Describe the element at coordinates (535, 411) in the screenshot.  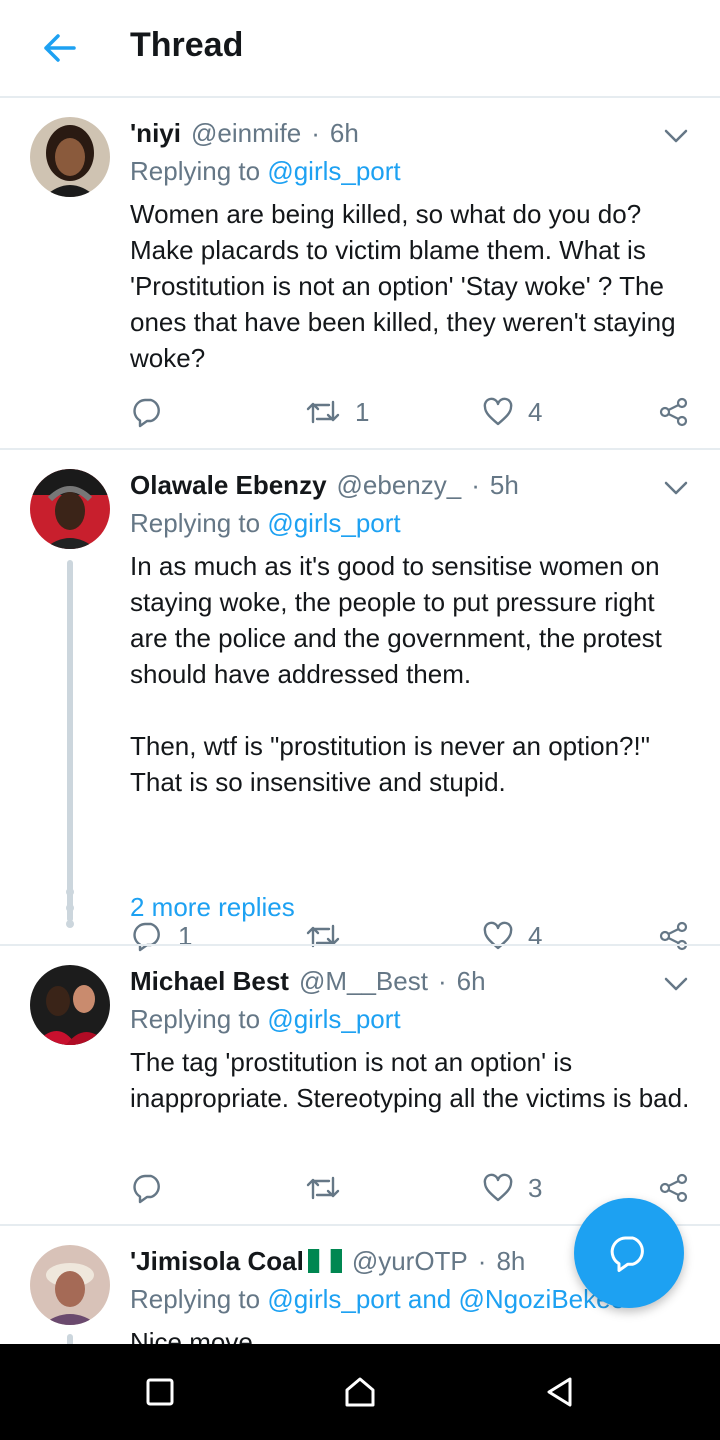
I see `like-count: 4` at that location.